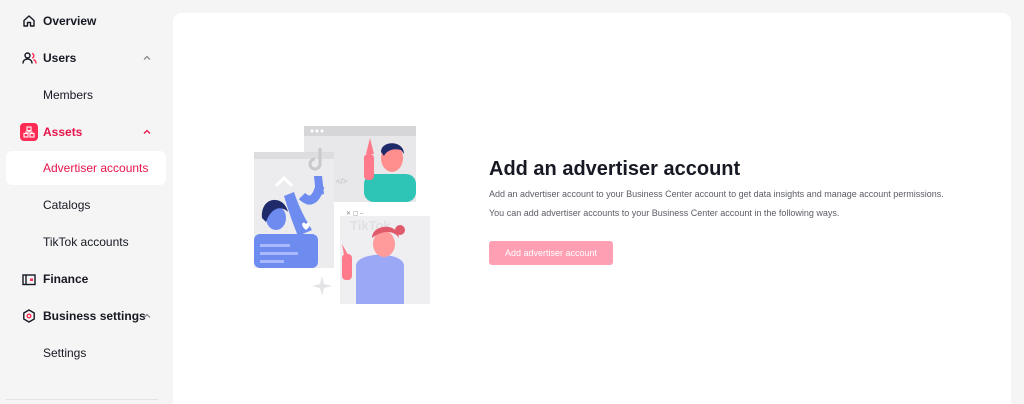  What do you see at coordinates (29, 132) in the screenshot?
I see `assets-icon` at bounding box center [29, 132].